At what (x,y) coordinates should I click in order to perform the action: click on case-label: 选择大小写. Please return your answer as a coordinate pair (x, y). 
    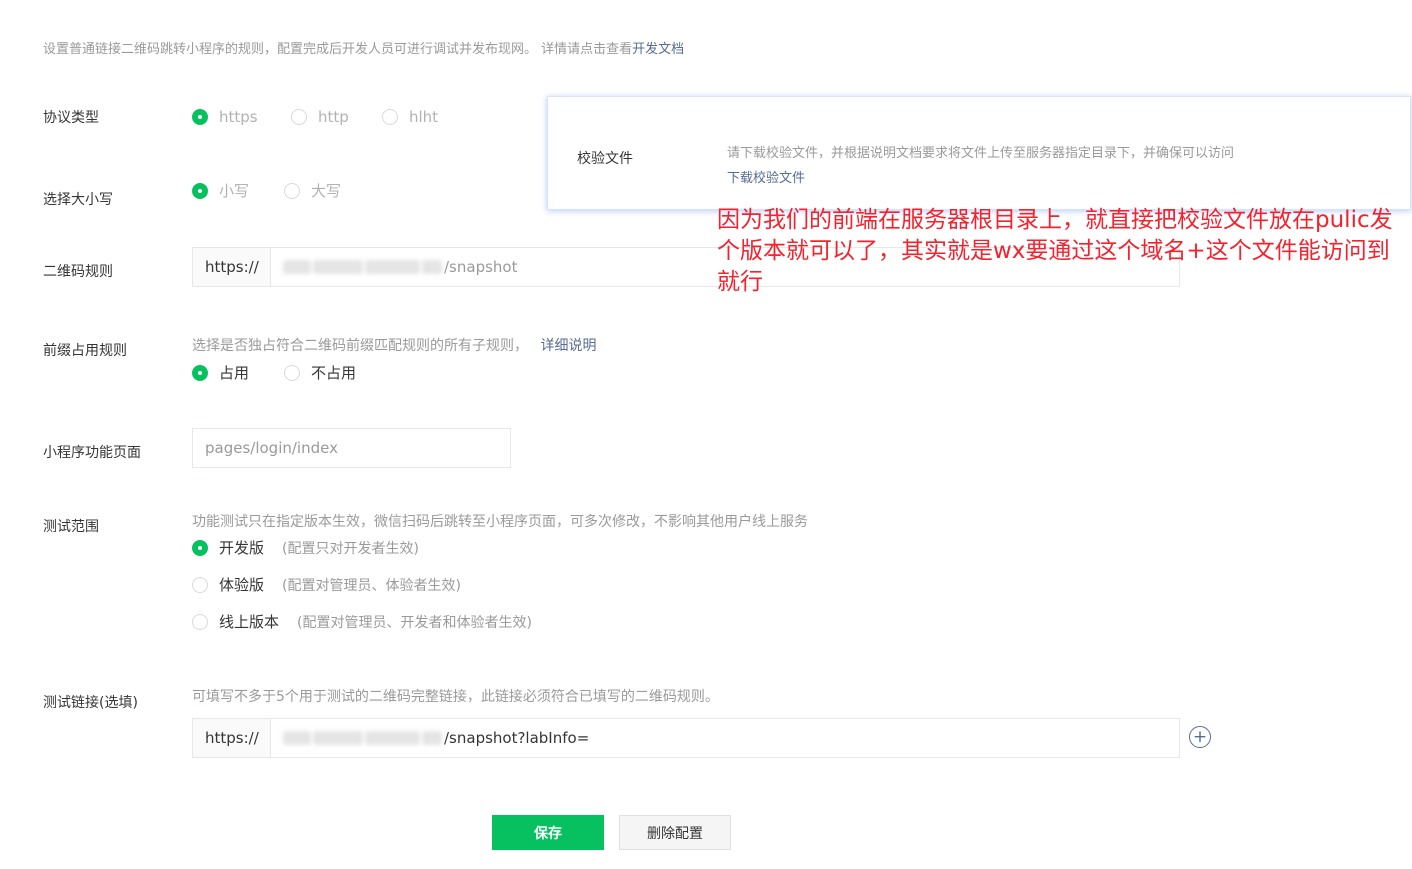
    Looking at the image, I should click on (78, 200).